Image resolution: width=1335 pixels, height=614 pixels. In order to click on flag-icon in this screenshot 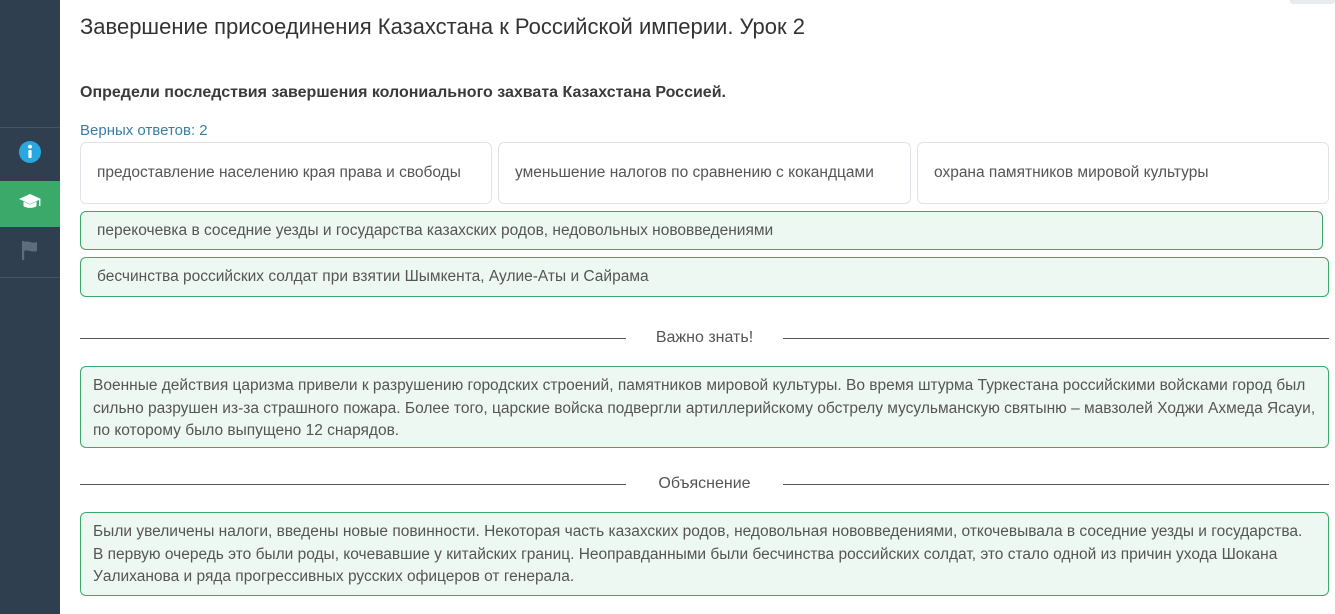, I will do `click(30, 252)`.